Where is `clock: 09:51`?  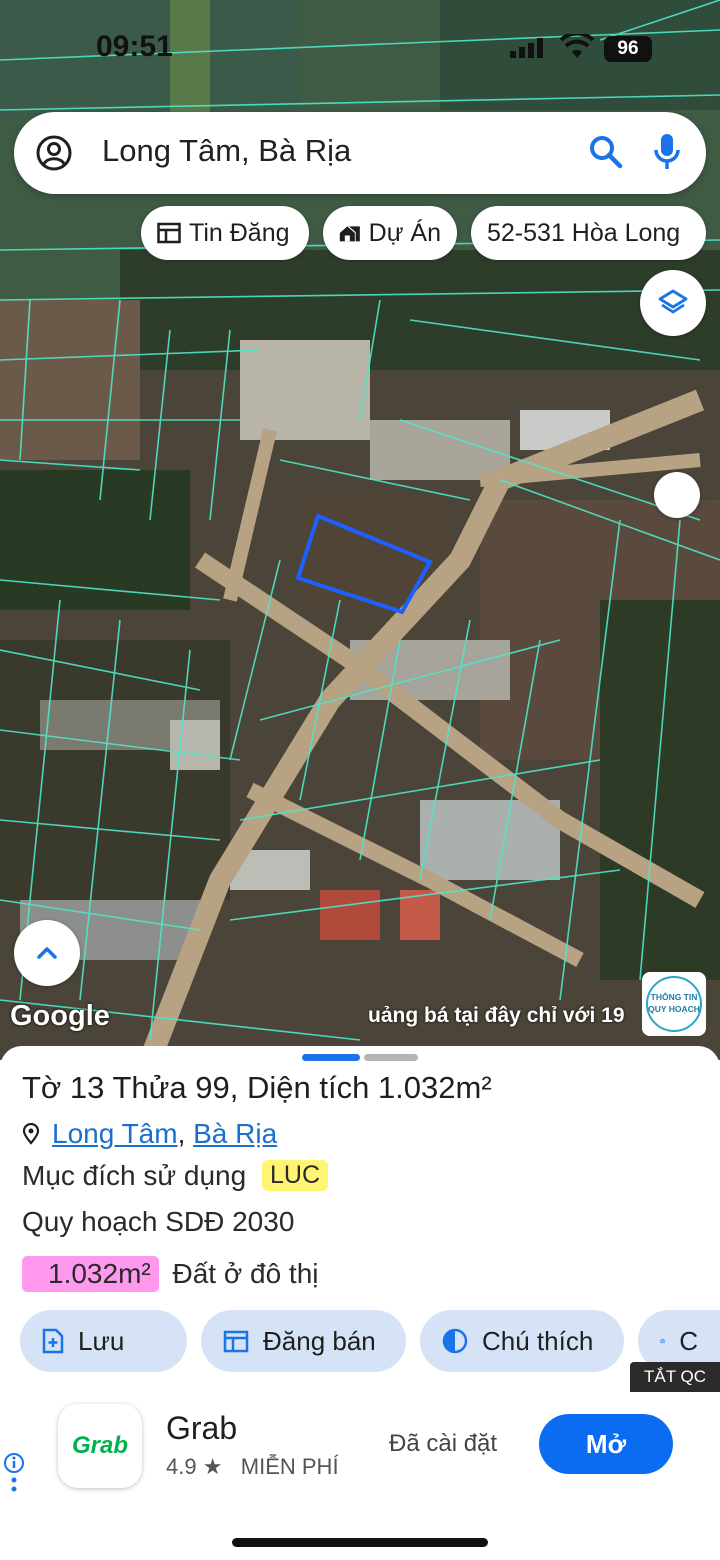 clock: 09:51 is located at coordinates (134, 46).